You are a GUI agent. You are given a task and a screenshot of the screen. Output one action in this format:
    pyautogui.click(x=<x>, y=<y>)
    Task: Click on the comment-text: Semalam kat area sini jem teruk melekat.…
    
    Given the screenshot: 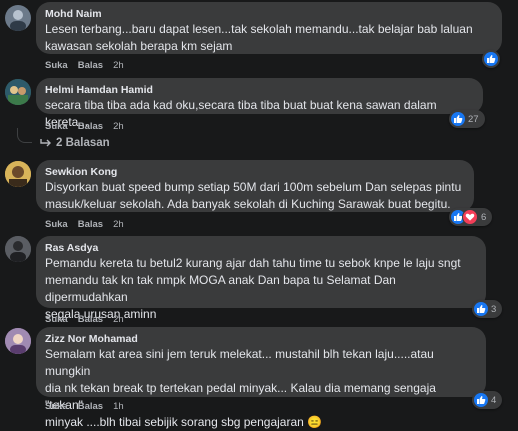 What is the action you would take?
    pyautogui.click(x=240, y=388)
    